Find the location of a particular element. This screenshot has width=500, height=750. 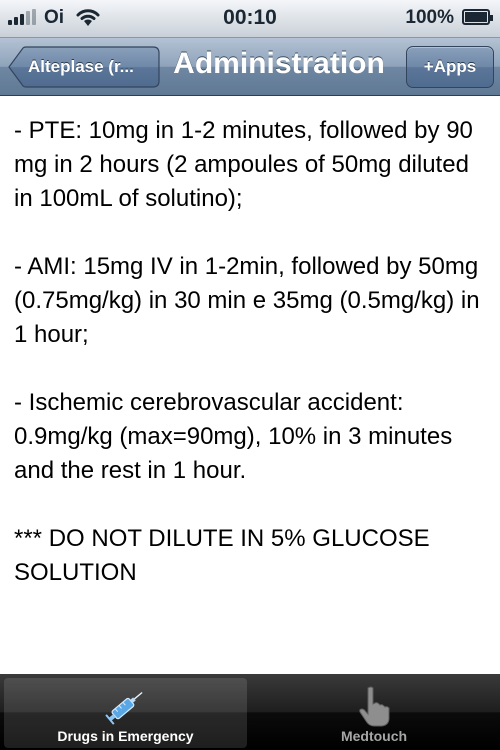

apps-button: +Apps is located at coordinates (450, 67).